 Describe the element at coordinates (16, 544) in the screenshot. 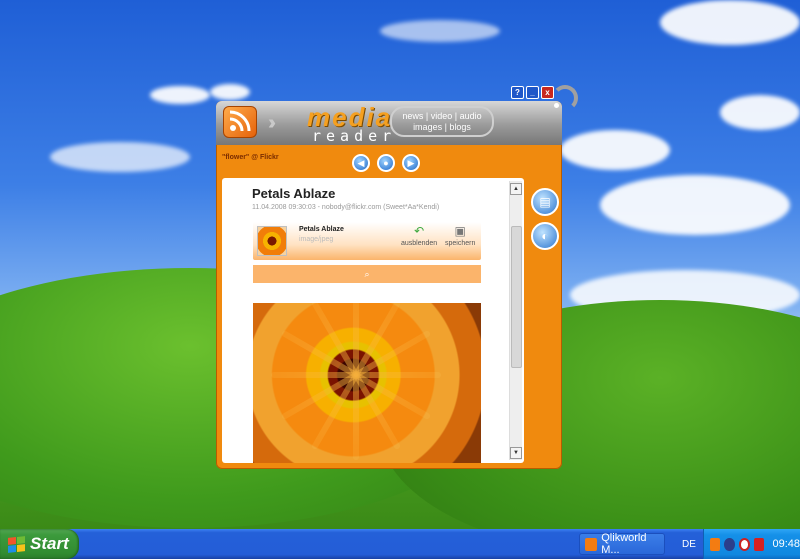

I see `windows-logo-icon` at that location.